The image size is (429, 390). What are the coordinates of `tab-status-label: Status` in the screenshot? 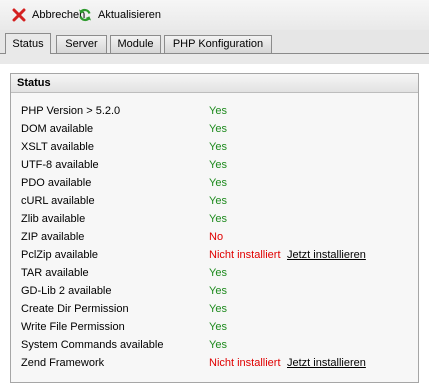 It's located at (28, 44).